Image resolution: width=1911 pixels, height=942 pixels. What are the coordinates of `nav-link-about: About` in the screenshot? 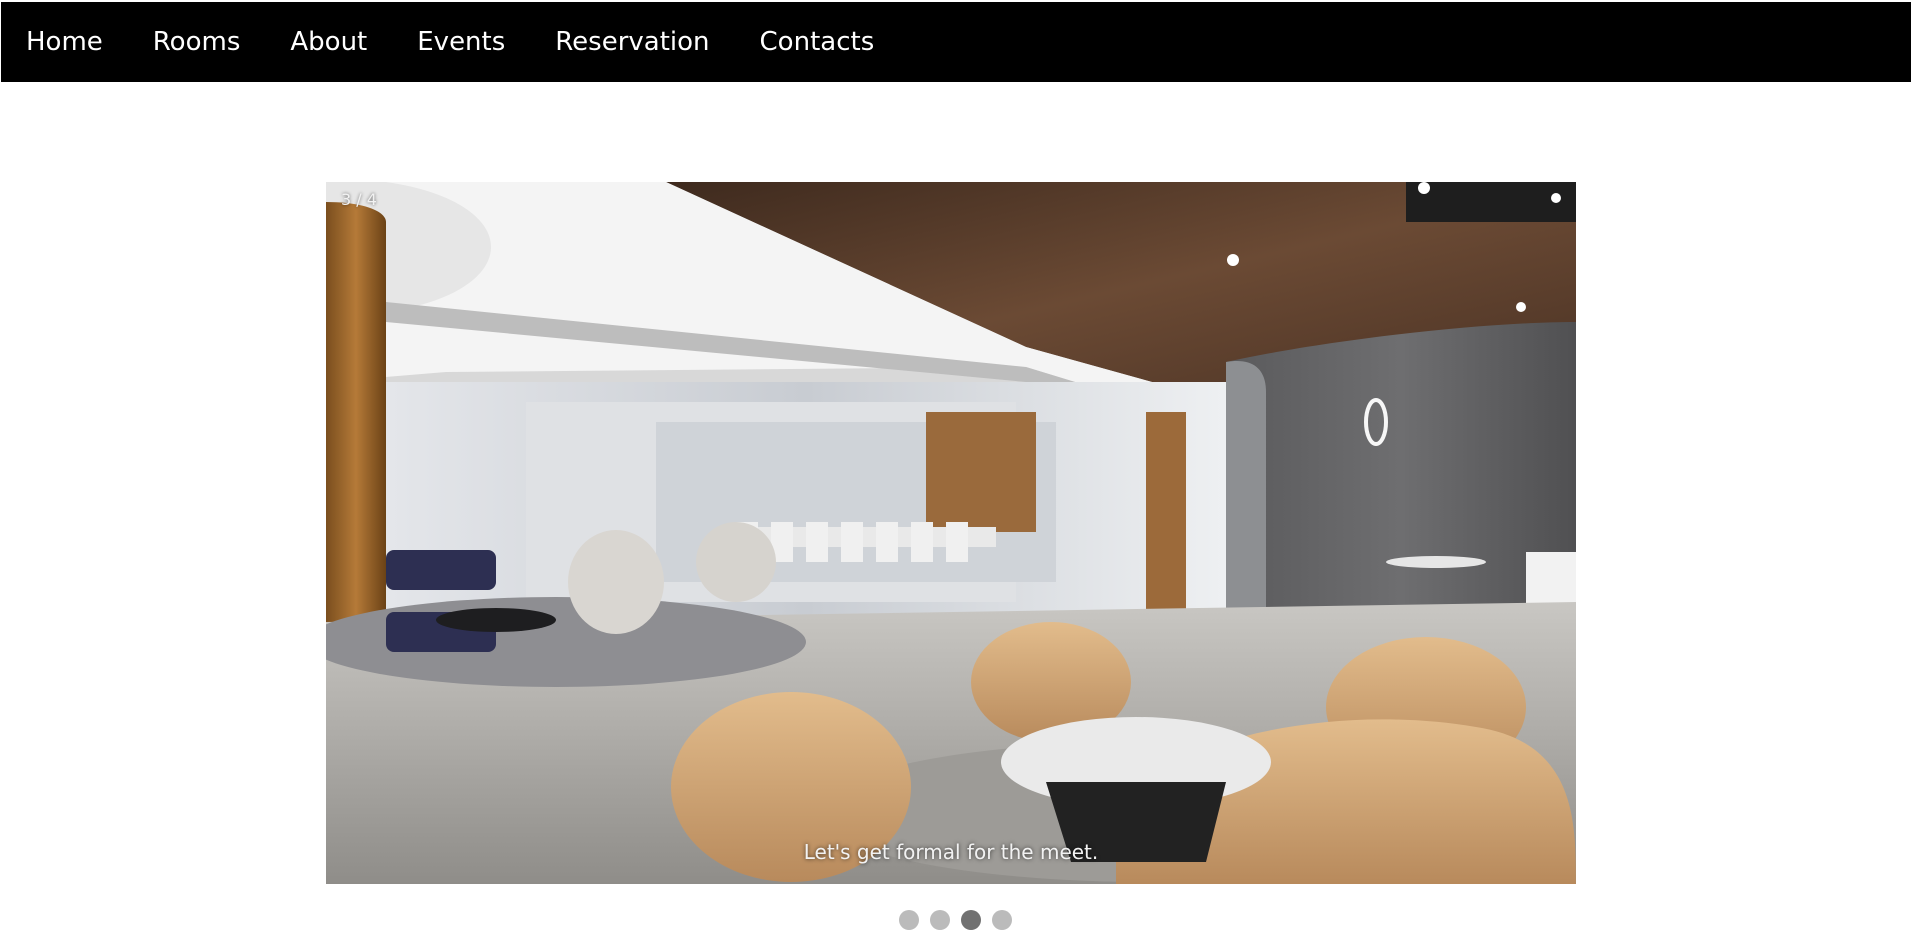 It's located at (328, 42).